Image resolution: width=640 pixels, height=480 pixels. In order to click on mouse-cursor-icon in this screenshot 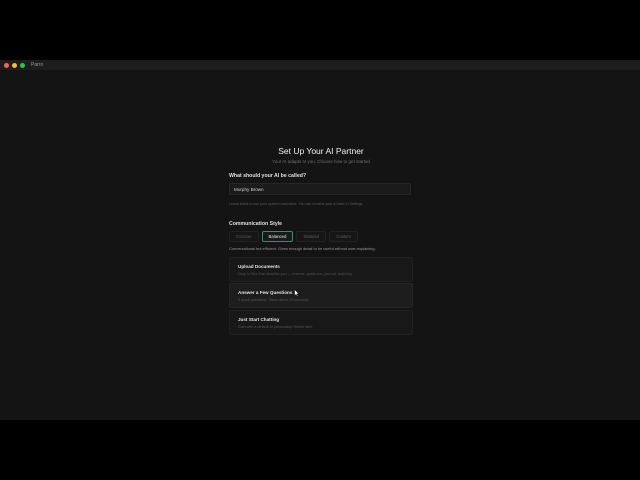, I will do `click(297, 293)`.